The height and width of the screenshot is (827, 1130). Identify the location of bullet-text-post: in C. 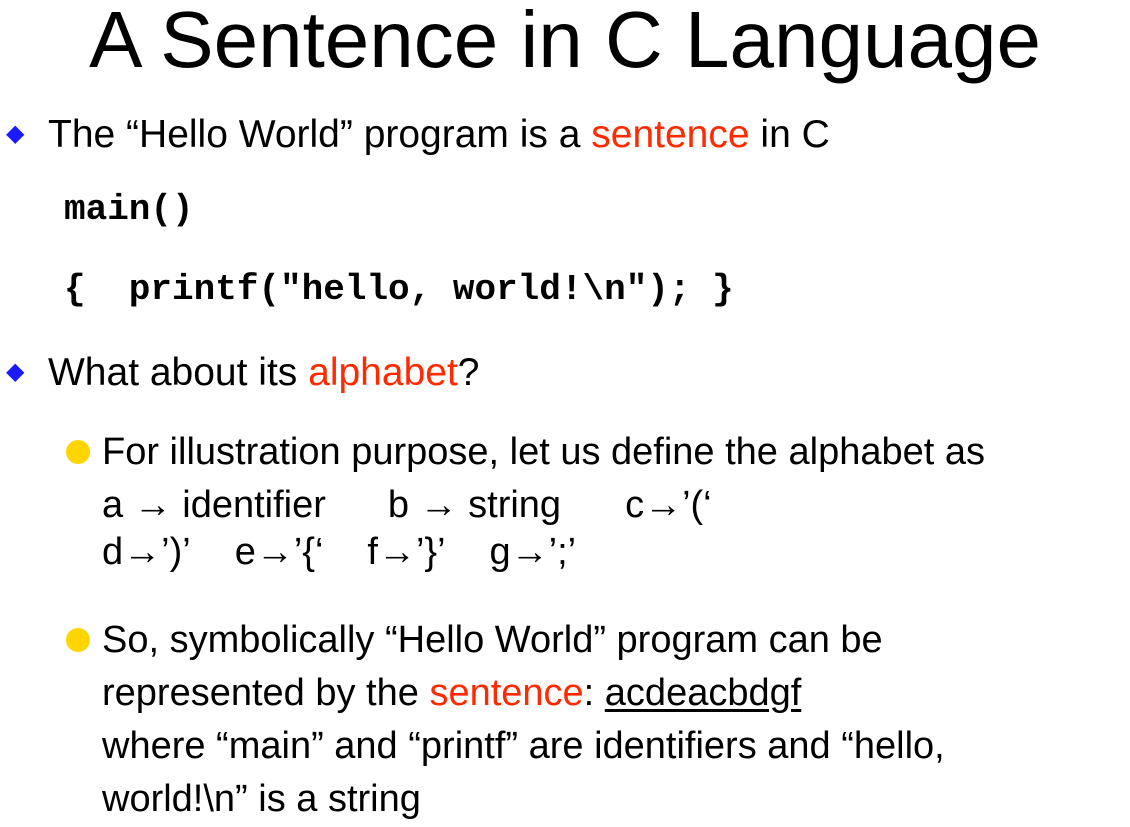
(789, 134).